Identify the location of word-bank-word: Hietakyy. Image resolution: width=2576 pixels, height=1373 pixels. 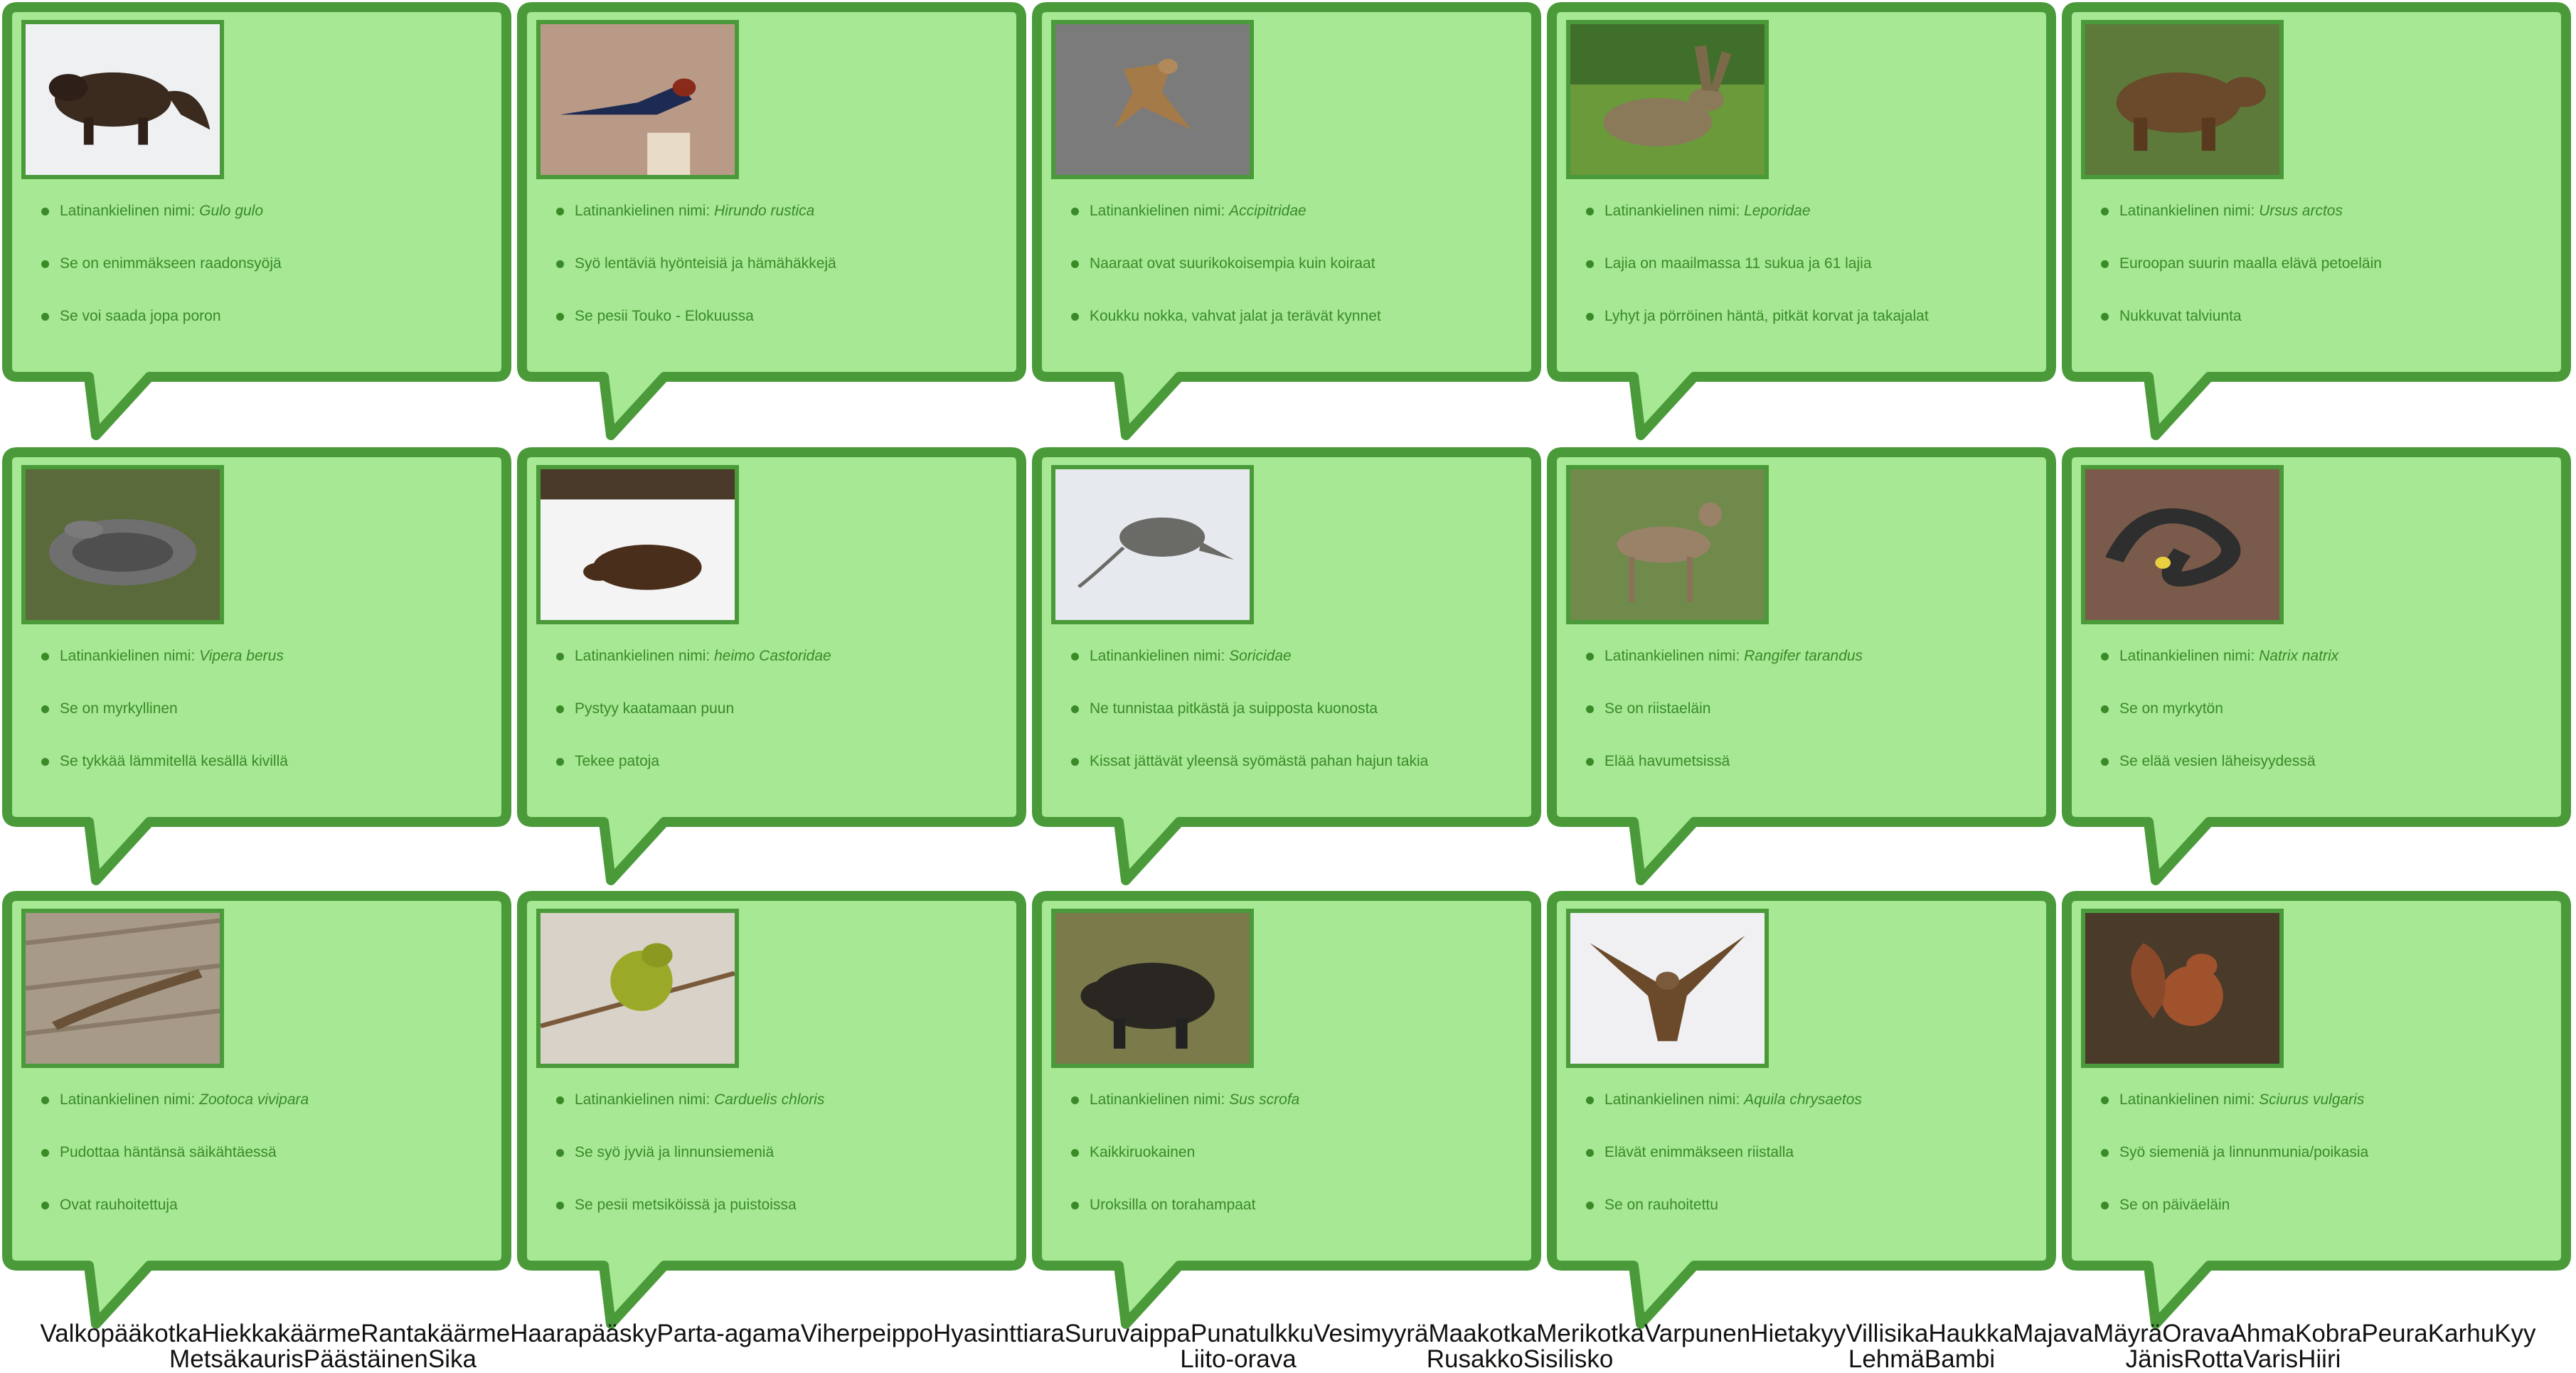
(1798, 1333).